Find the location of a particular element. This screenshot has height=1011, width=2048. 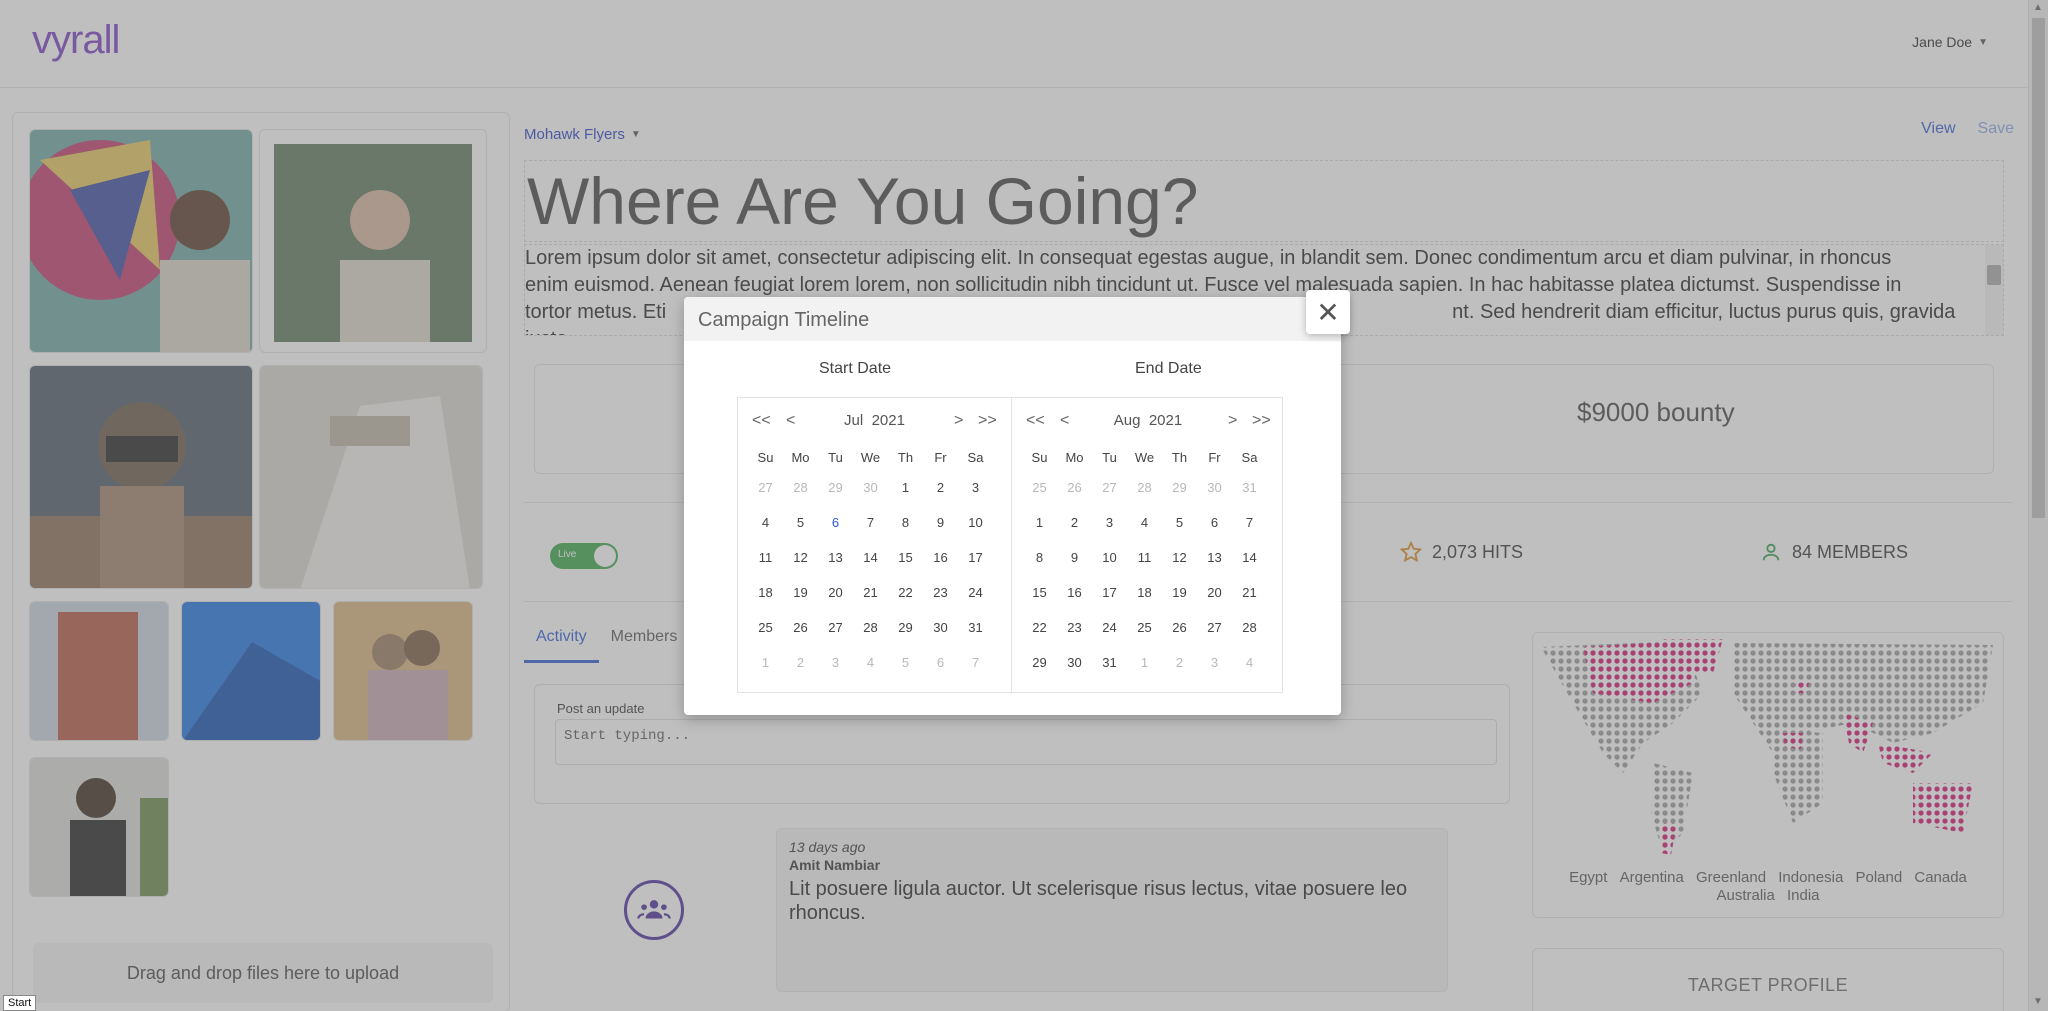

modal-close-button: ✕ is located at coordinates (1328, 312).